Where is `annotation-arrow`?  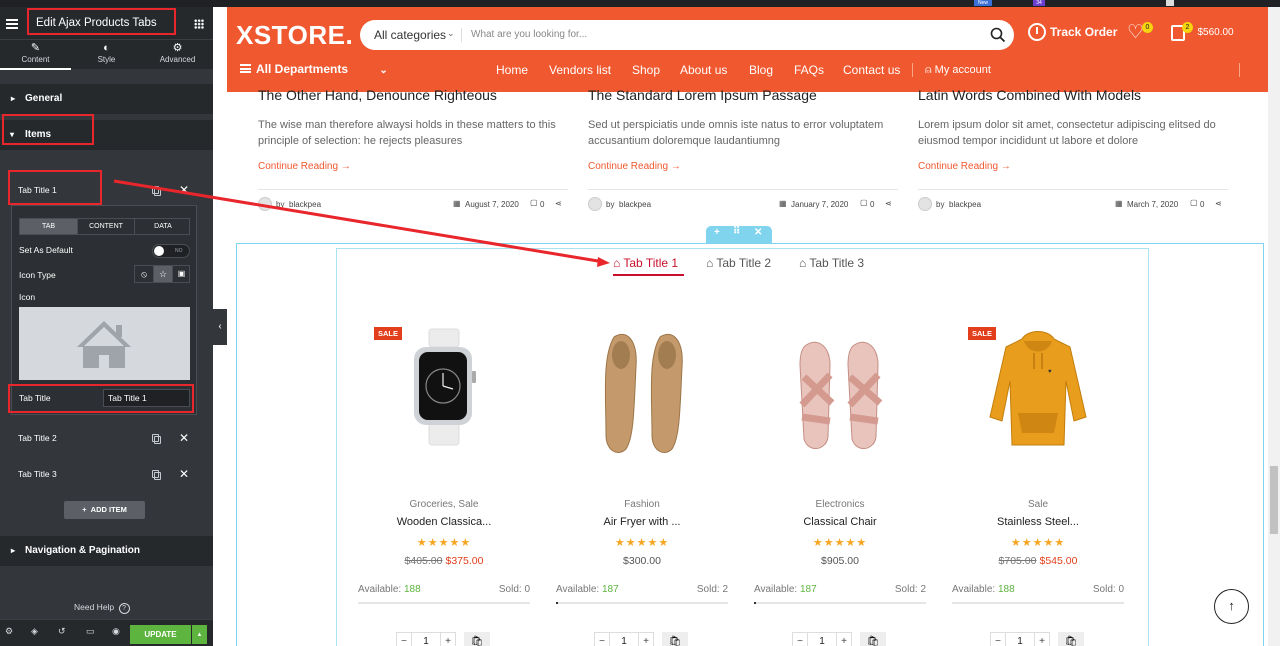 annotation-arrow is located at coordinates (361, 223).